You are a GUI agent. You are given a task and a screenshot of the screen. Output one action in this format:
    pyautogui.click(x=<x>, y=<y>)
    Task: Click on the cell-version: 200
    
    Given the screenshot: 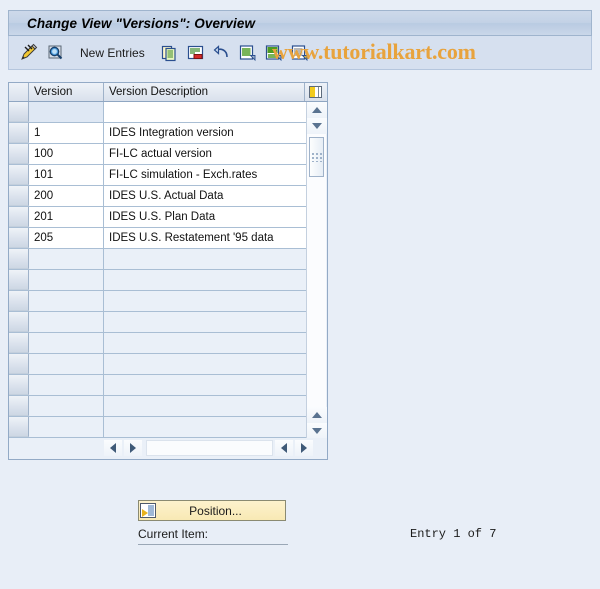 What is the action you would take?
    pyautogui.click(x=66, y=196)
    